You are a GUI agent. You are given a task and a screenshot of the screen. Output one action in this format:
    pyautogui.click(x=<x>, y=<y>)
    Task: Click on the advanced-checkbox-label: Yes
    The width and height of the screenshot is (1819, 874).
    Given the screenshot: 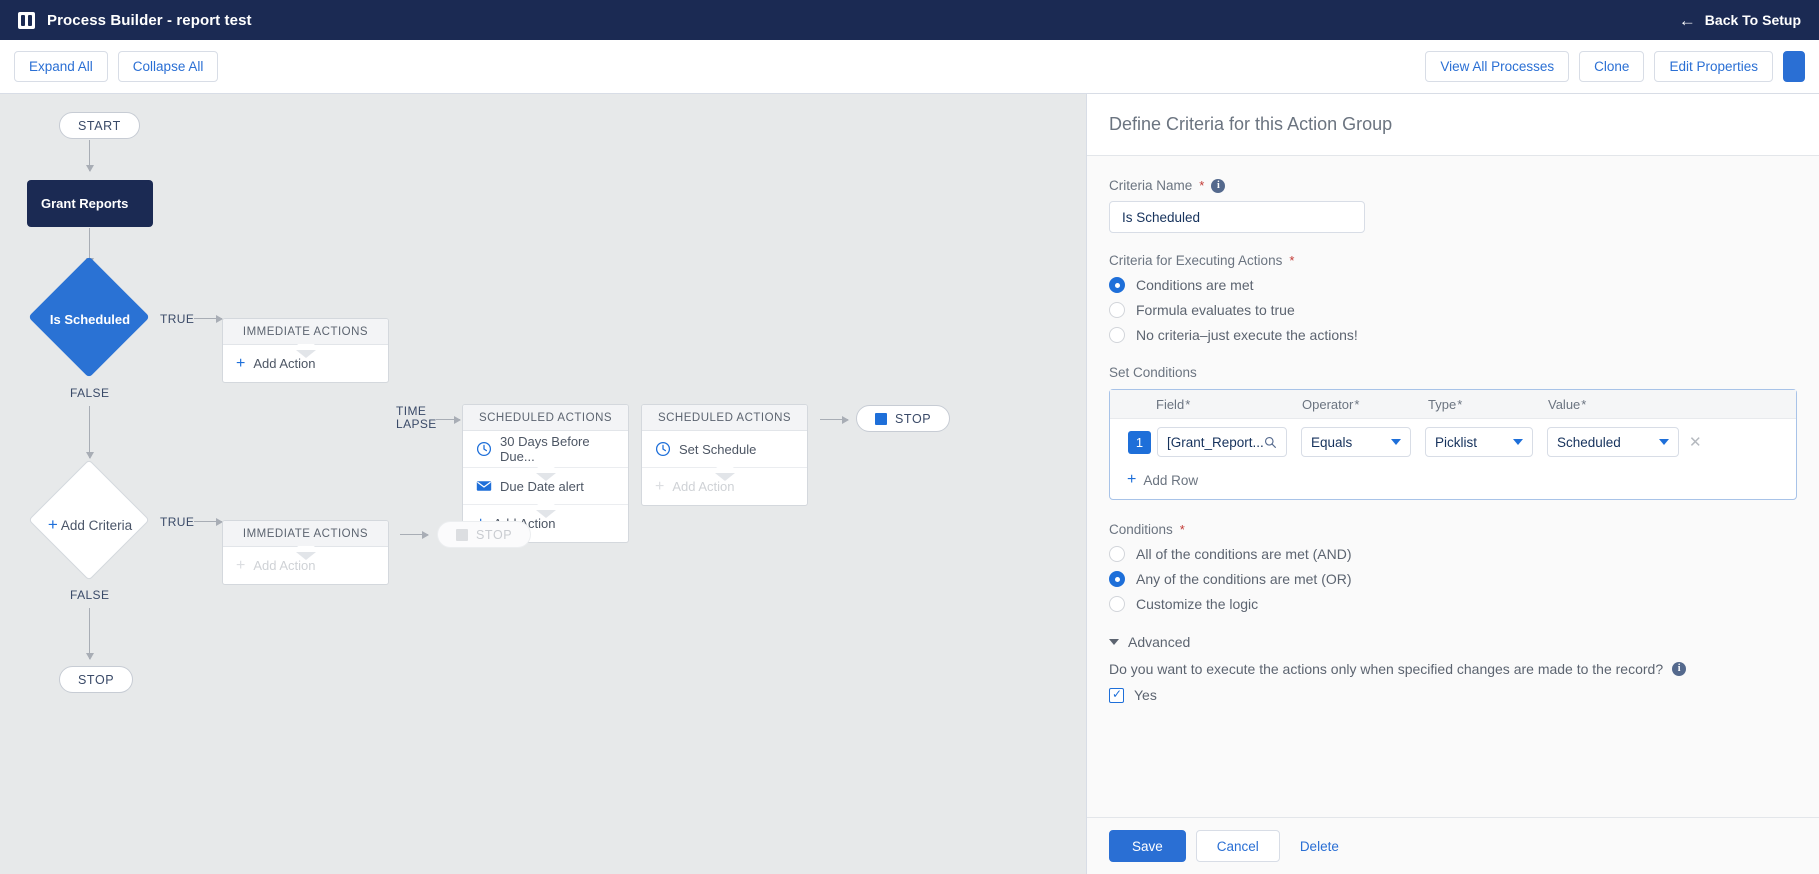 What is the action you would take?
    pyautogui.click(x=1145, y=695)
    